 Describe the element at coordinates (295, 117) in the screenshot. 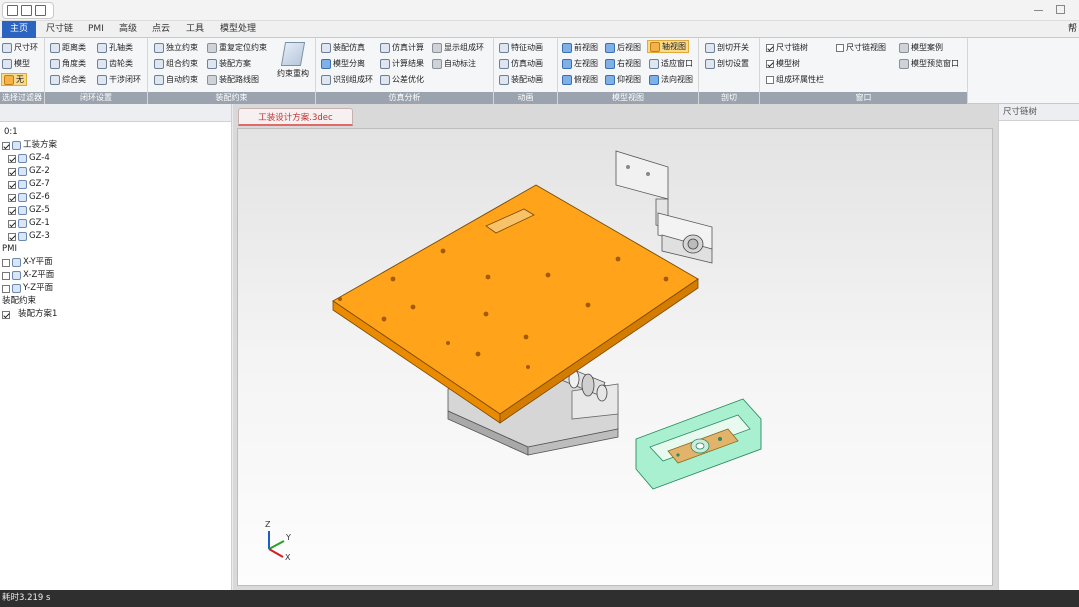

I see `document-tab: 工装设计方案.3dec` at that location.